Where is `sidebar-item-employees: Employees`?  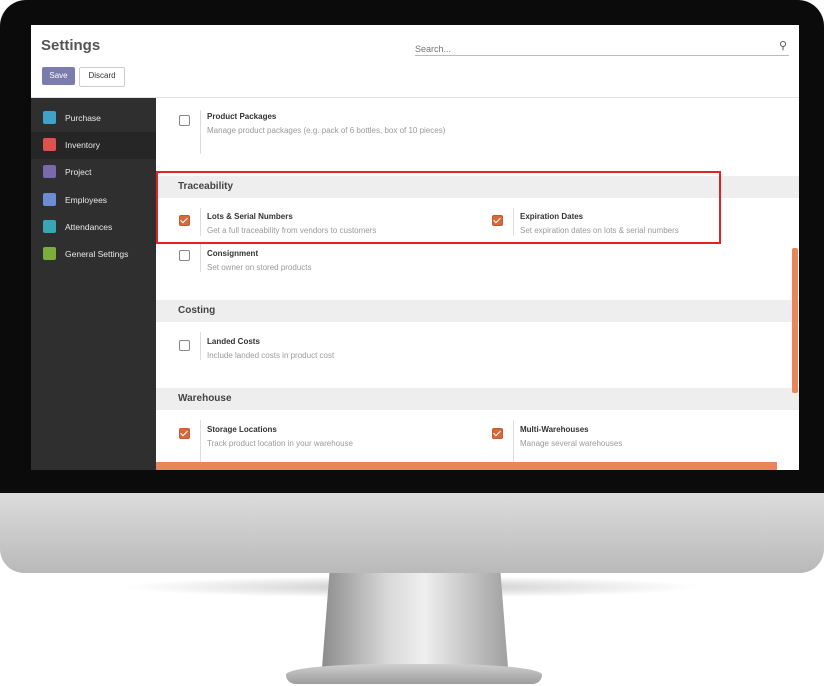
sidebar-item-employees: Employees is located at coordinates (93, 200).